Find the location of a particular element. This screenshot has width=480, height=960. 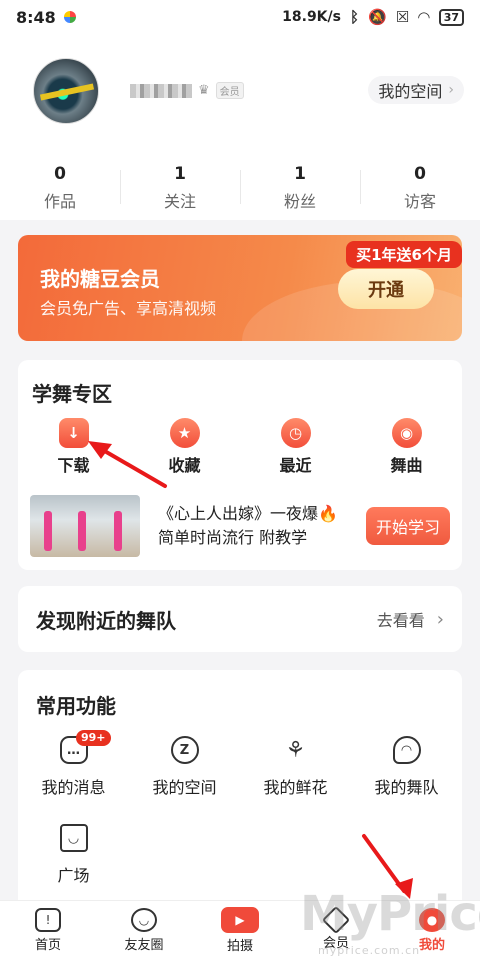

nav-friends: ◡ 友友圈 is located at coordinates (144, 930).